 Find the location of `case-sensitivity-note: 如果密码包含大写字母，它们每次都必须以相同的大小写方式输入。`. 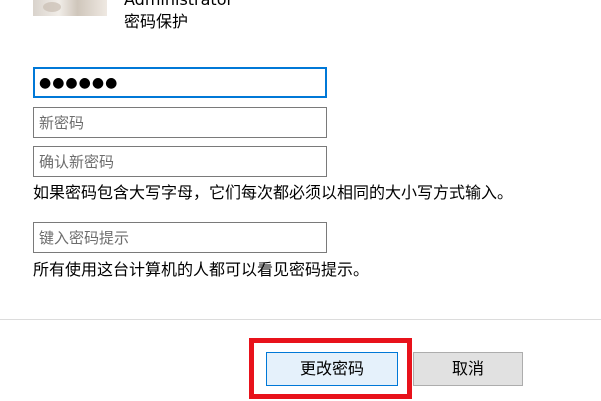

case-sensitivity-note: 如果密码包含大写字母，它们每次都必须以相同的大小写方式输入。 is located at coordinates (273, 192).